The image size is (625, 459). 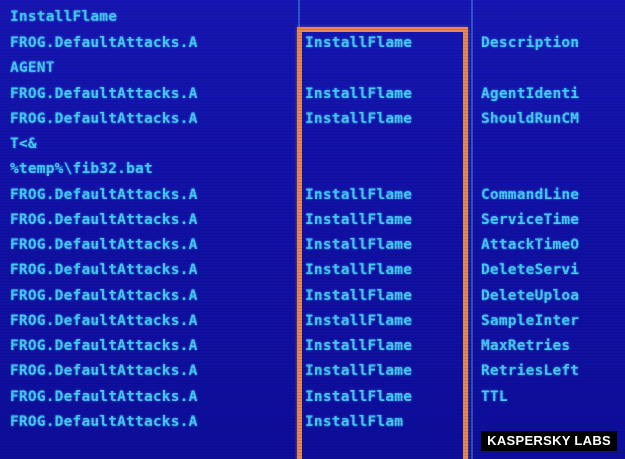 I want to click on line-property-name: CommandLine, so click(x=530, y=195).